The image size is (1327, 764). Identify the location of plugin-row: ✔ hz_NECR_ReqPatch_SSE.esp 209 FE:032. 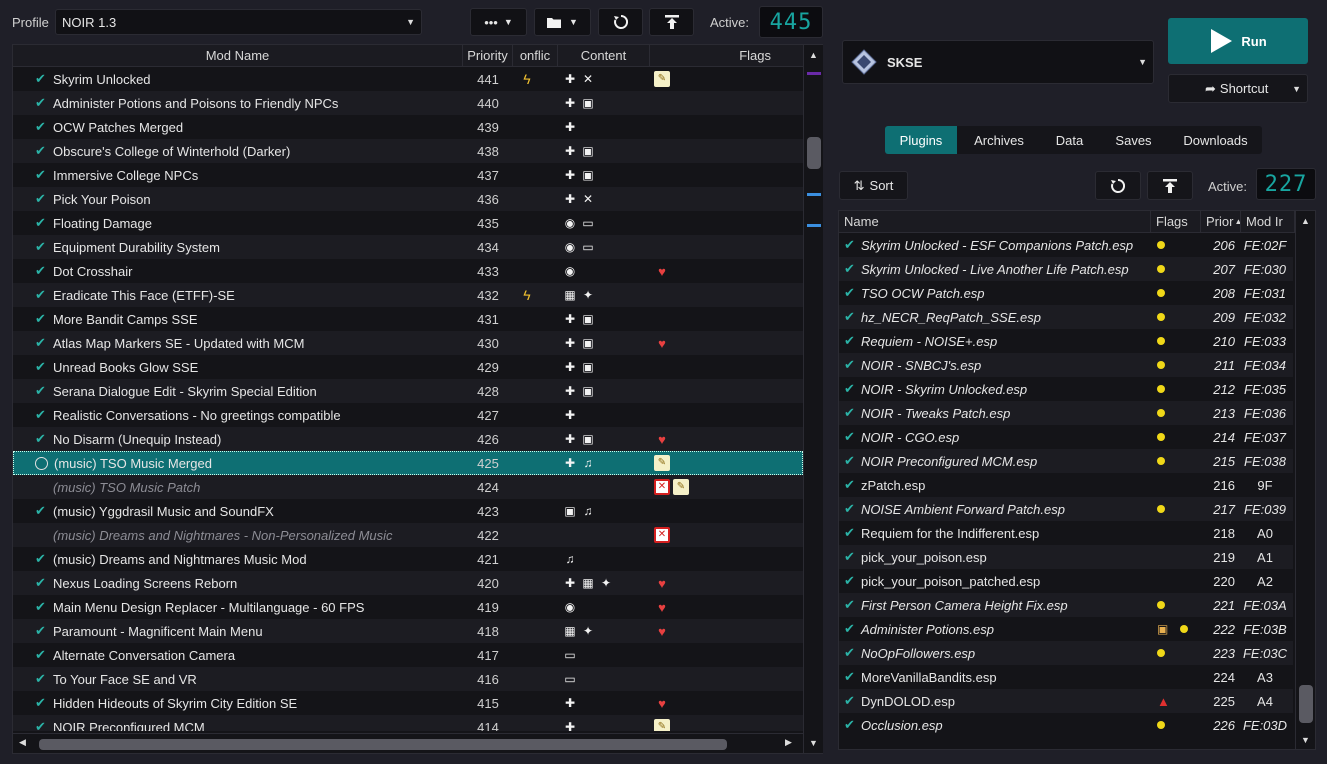
(1066, 317).